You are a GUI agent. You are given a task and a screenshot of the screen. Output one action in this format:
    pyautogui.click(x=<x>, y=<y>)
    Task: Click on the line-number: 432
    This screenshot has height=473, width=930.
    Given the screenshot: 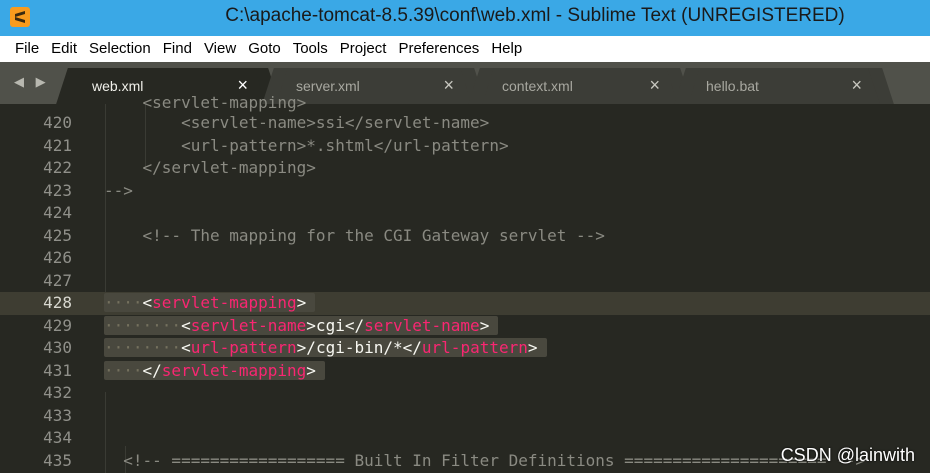 What is the action you would take?
    pyautogui.click(x=57, y=392)
    